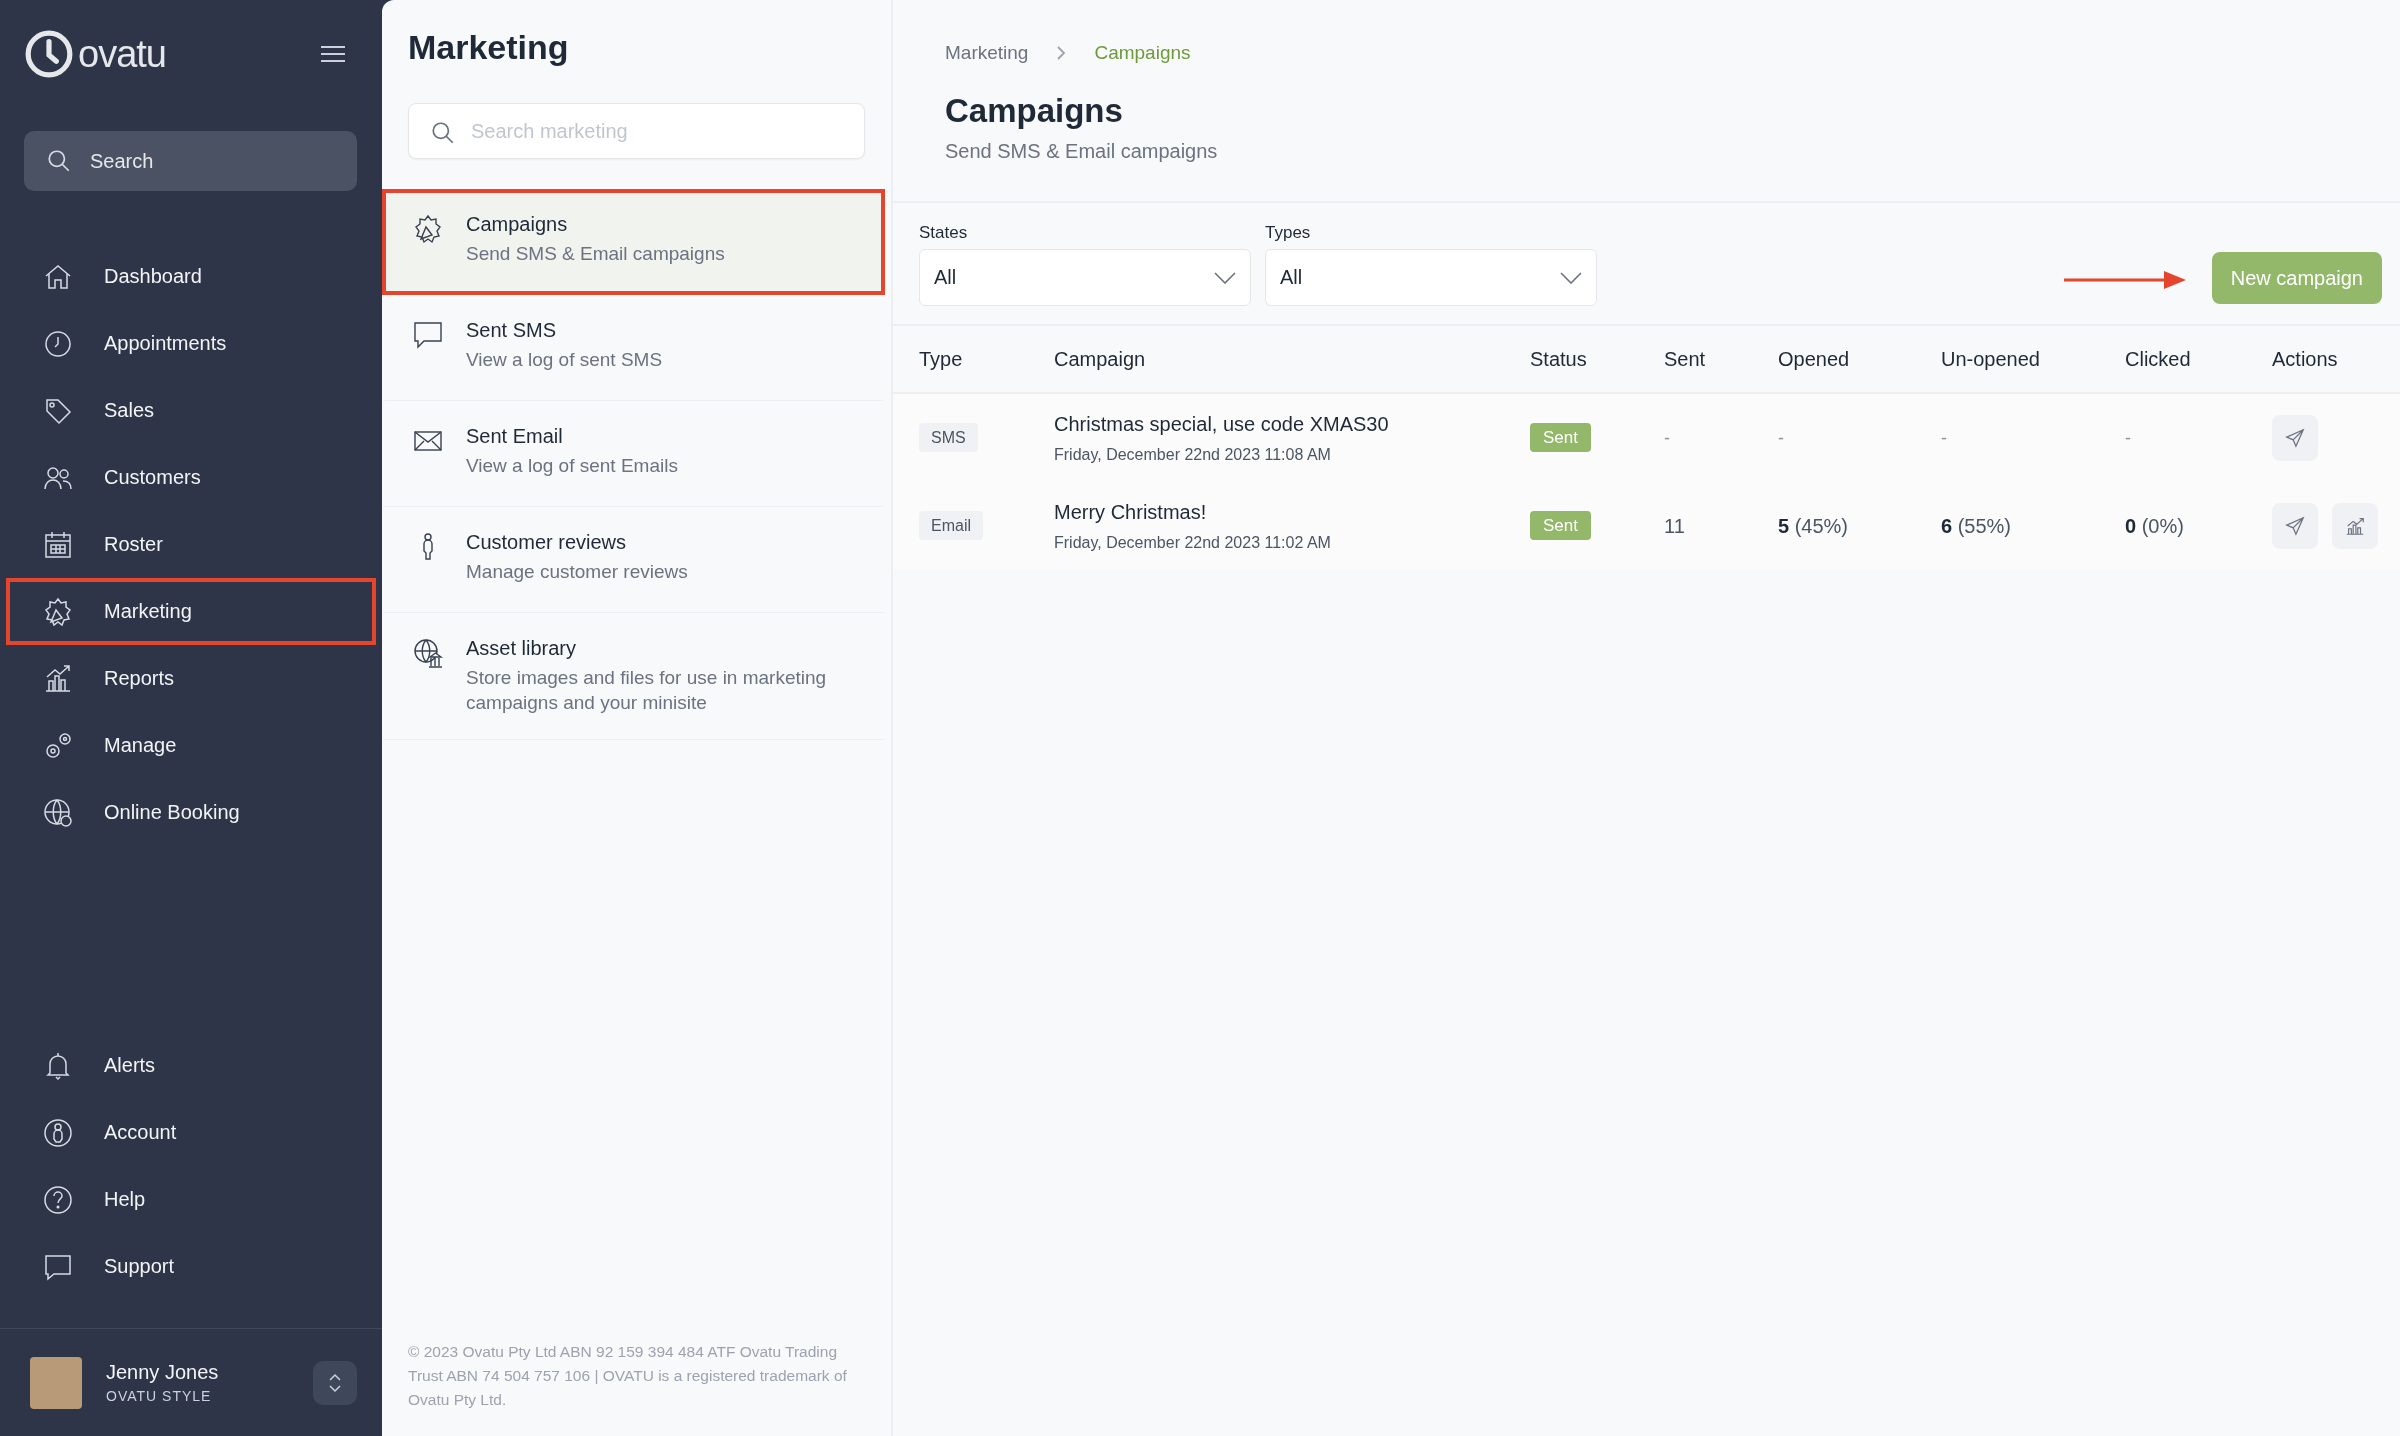 This screenshot has height=1436, width=2400. Describe the element at coordinates (191, 812) in the screenshot. I see `nav-item: Online Booking` at that location.